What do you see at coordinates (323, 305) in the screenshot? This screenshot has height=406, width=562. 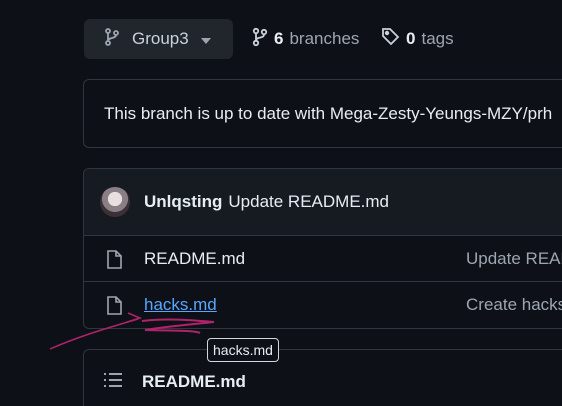 I see `list-item: hacks.md Create hacks` at bounding box center [323, 305].